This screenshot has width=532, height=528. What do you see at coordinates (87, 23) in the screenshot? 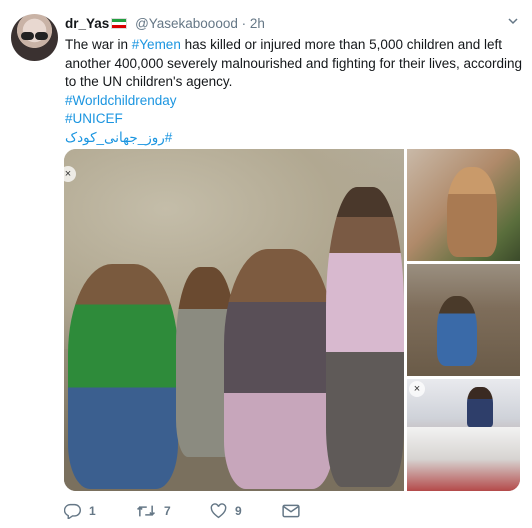
I see `author-name: dr_Yas` at bounding box center [87, 23].